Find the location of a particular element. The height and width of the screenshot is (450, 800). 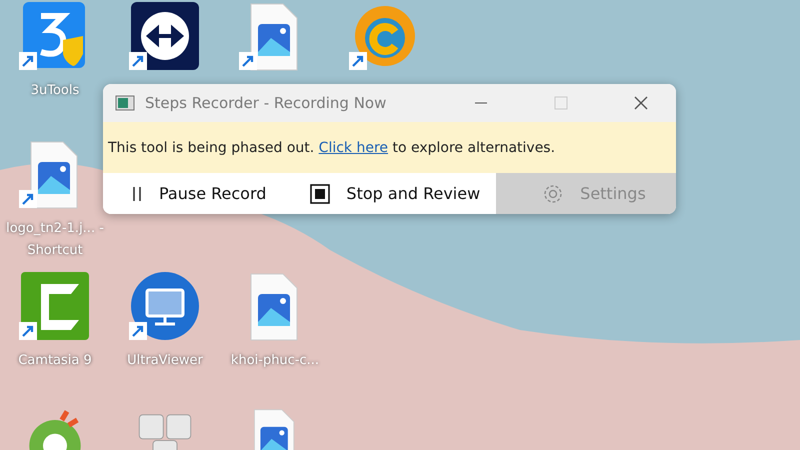

desktop-icon-label: Camtasia 9 is located at coordinates (55, 361).